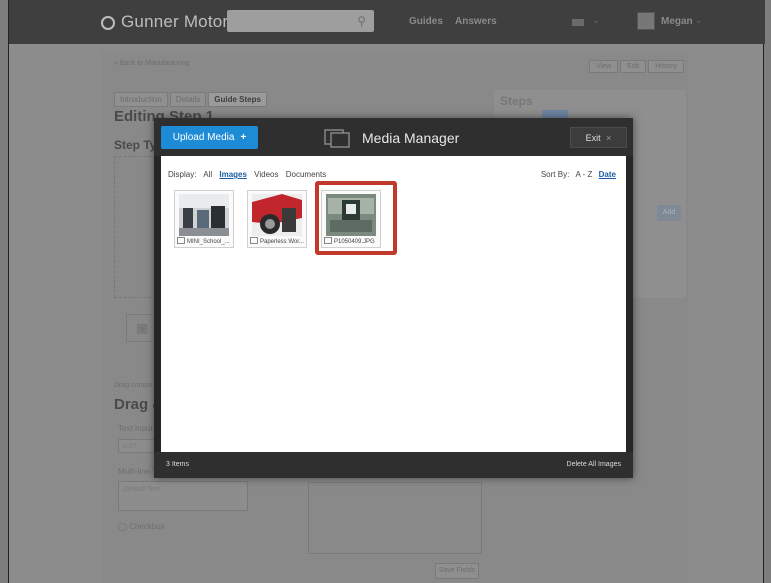 This screenshot has width=771, height=583. Describe the element at coordinates (669, 213) in the screenshot. I see `add-button: Add` at that location.